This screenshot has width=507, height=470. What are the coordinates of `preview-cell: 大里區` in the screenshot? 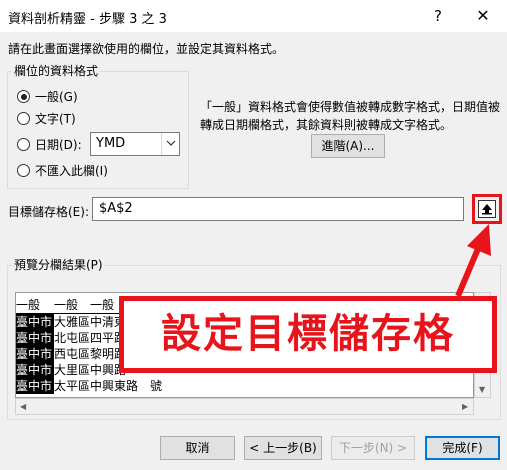 It's located at (72, 370).